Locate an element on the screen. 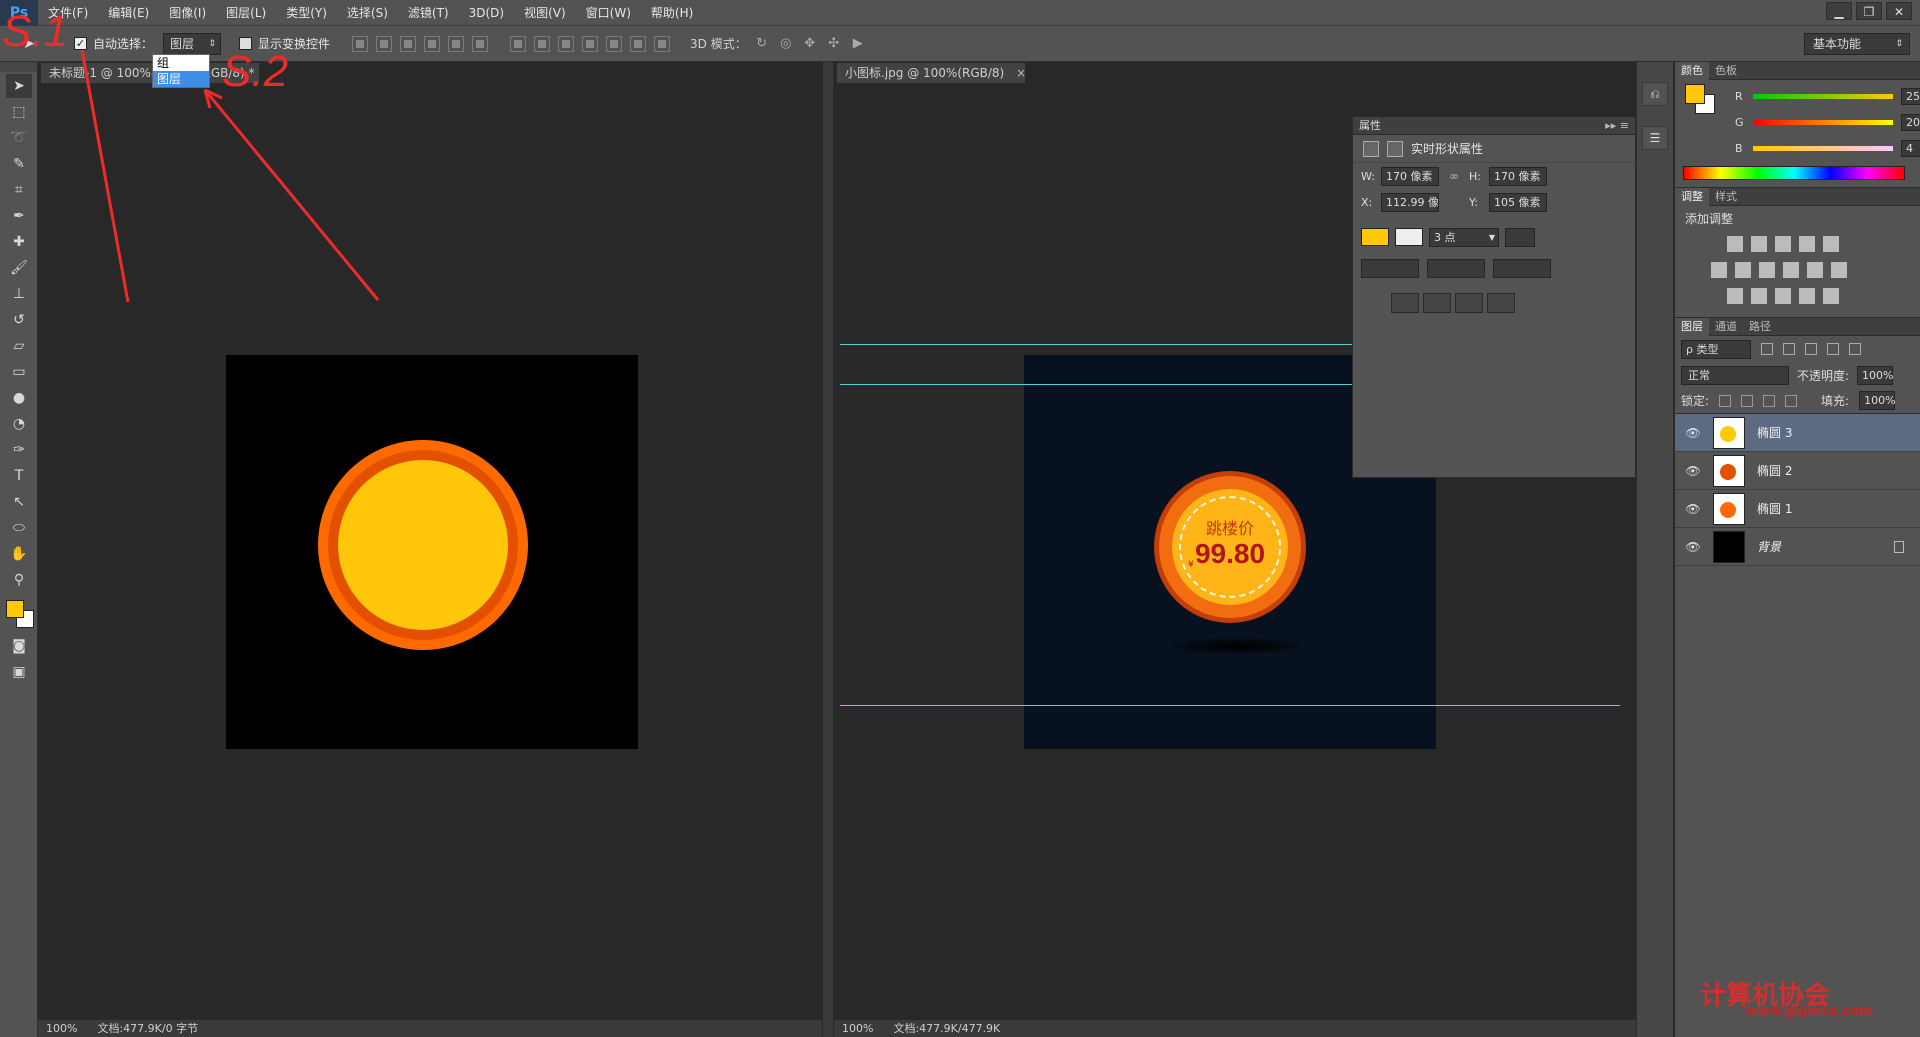 This screenshot has width=1920, height=1037. invert-icon is located at coordinates (1735, 296).